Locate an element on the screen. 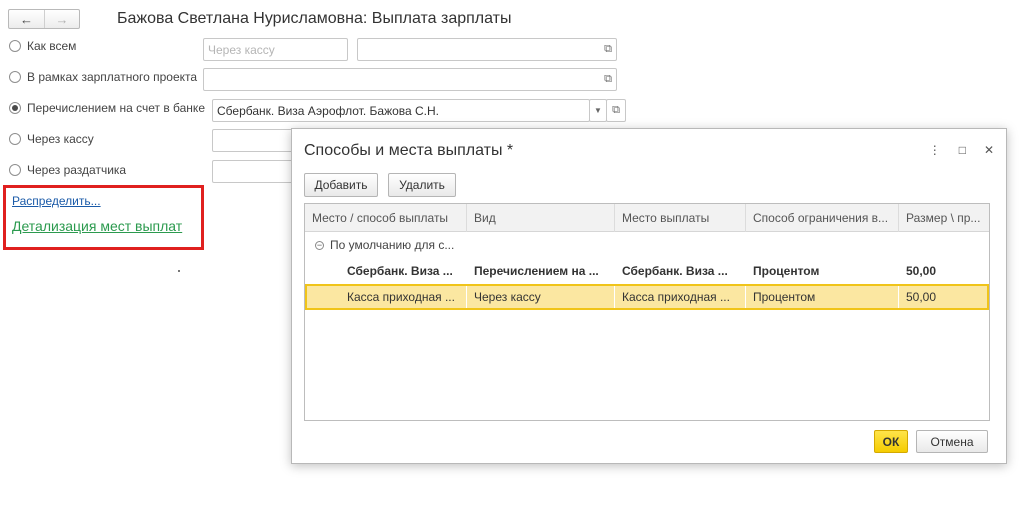 The width and height of the screenshot is (1024, 517). cash-desk-field is located at coordinates (257, 140).